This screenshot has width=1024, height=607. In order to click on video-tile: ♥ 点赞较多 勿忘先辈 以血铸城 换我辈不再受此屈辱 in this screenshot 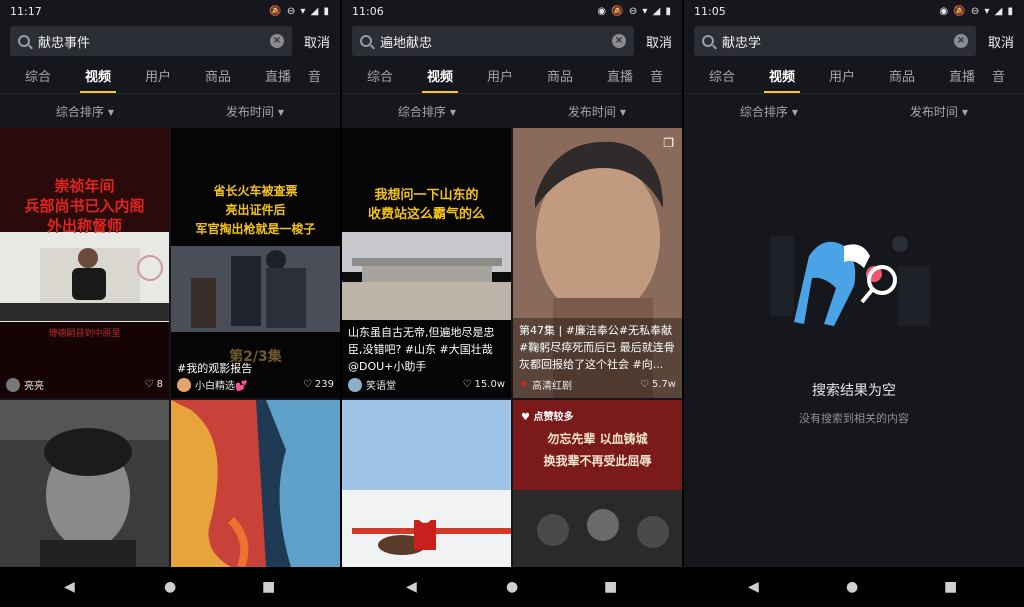, I will do `click(597, 483)`.